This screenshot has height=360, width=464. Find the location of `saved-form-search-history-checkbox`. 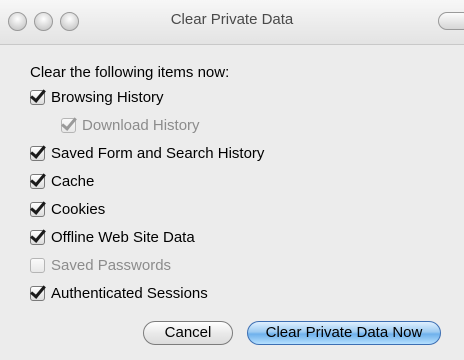

saved-form-search-history-checkbox is located at coordinates (37, 153).